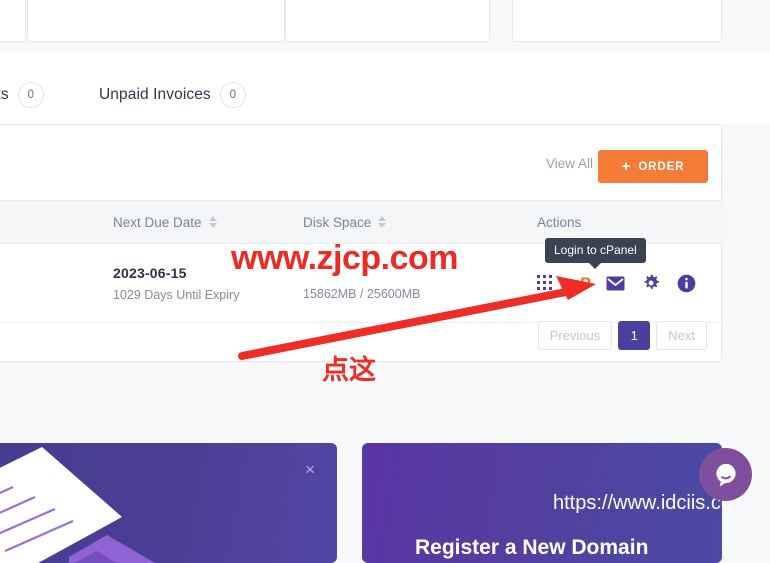 The width and height of the screenshot is (770, 563). I want to click on column-header-next-due-date: Next Due Date, so click(208, 222).